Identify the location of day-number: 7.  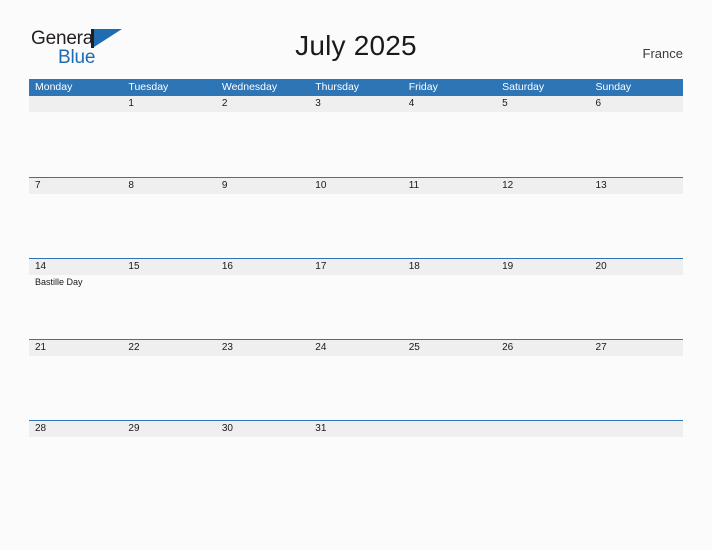
(38, 185).